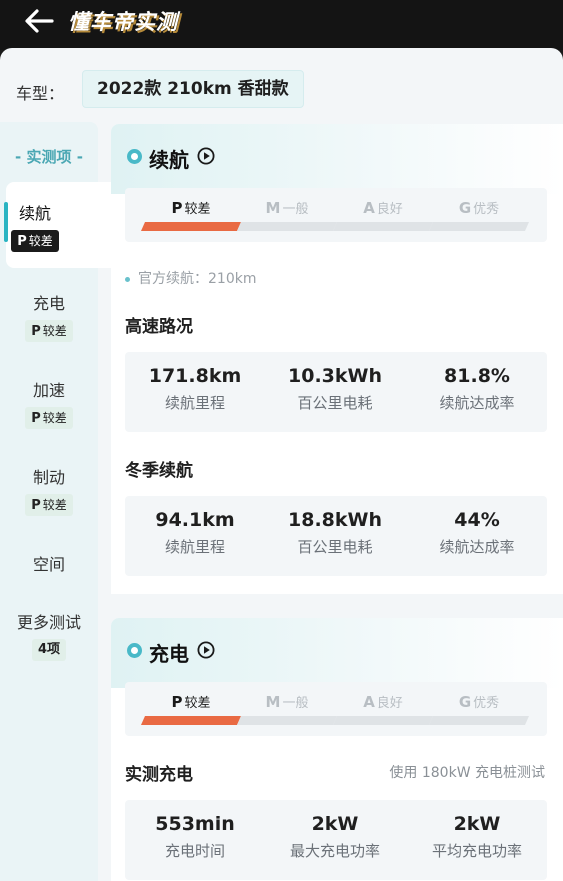 The width and height of the screenshot is (563, 881). What do you see at coordinates (48, 390) in the screenshot?
I see `sidebar-item-label: 加速` at bounding box center [48, 390].